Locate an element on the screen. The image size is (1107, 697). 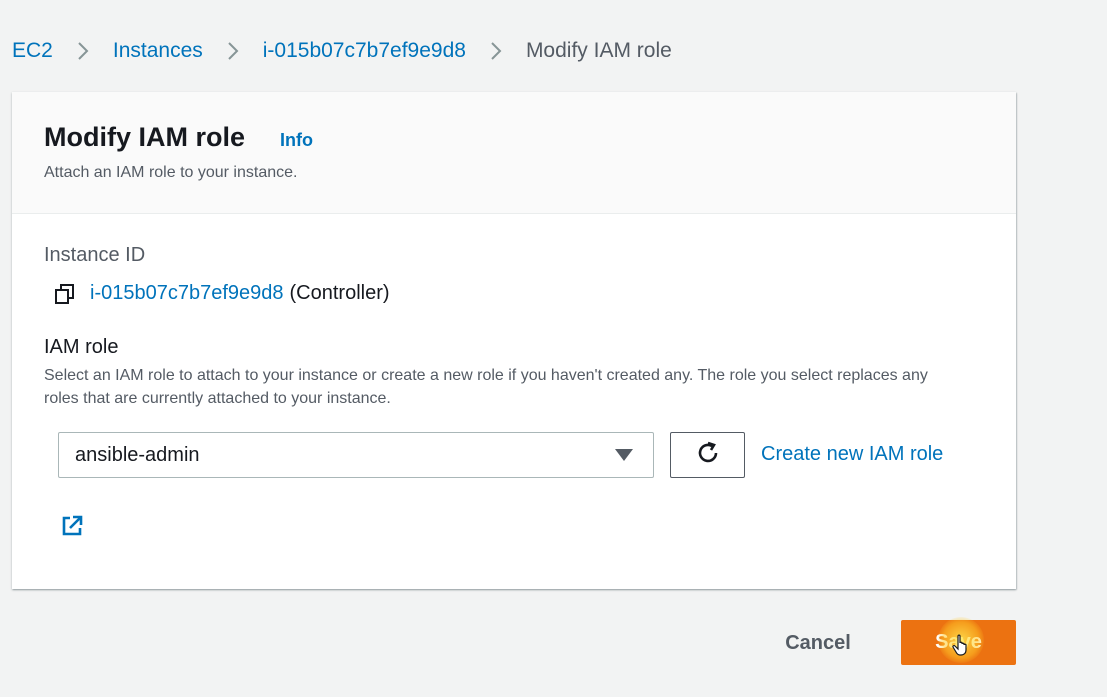
iam-role-label: IAM role is located at coordinates (81, 347).